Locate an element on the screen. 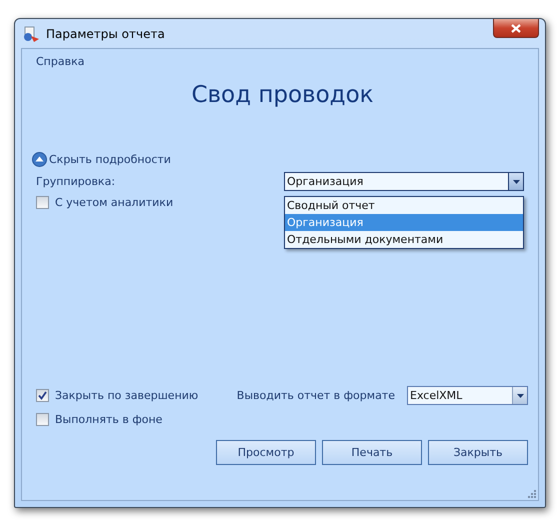 This screenshot has width=560, height=527. field-label: Выводить отчет в формате is located at coordinates (315, 395).